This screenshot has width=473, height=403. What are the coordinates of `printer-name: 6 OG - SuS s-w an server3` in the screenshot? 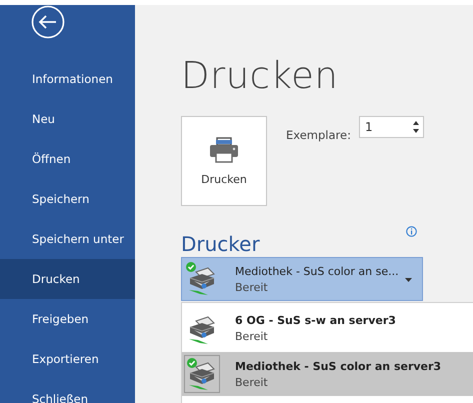 It's located at (316, 320).